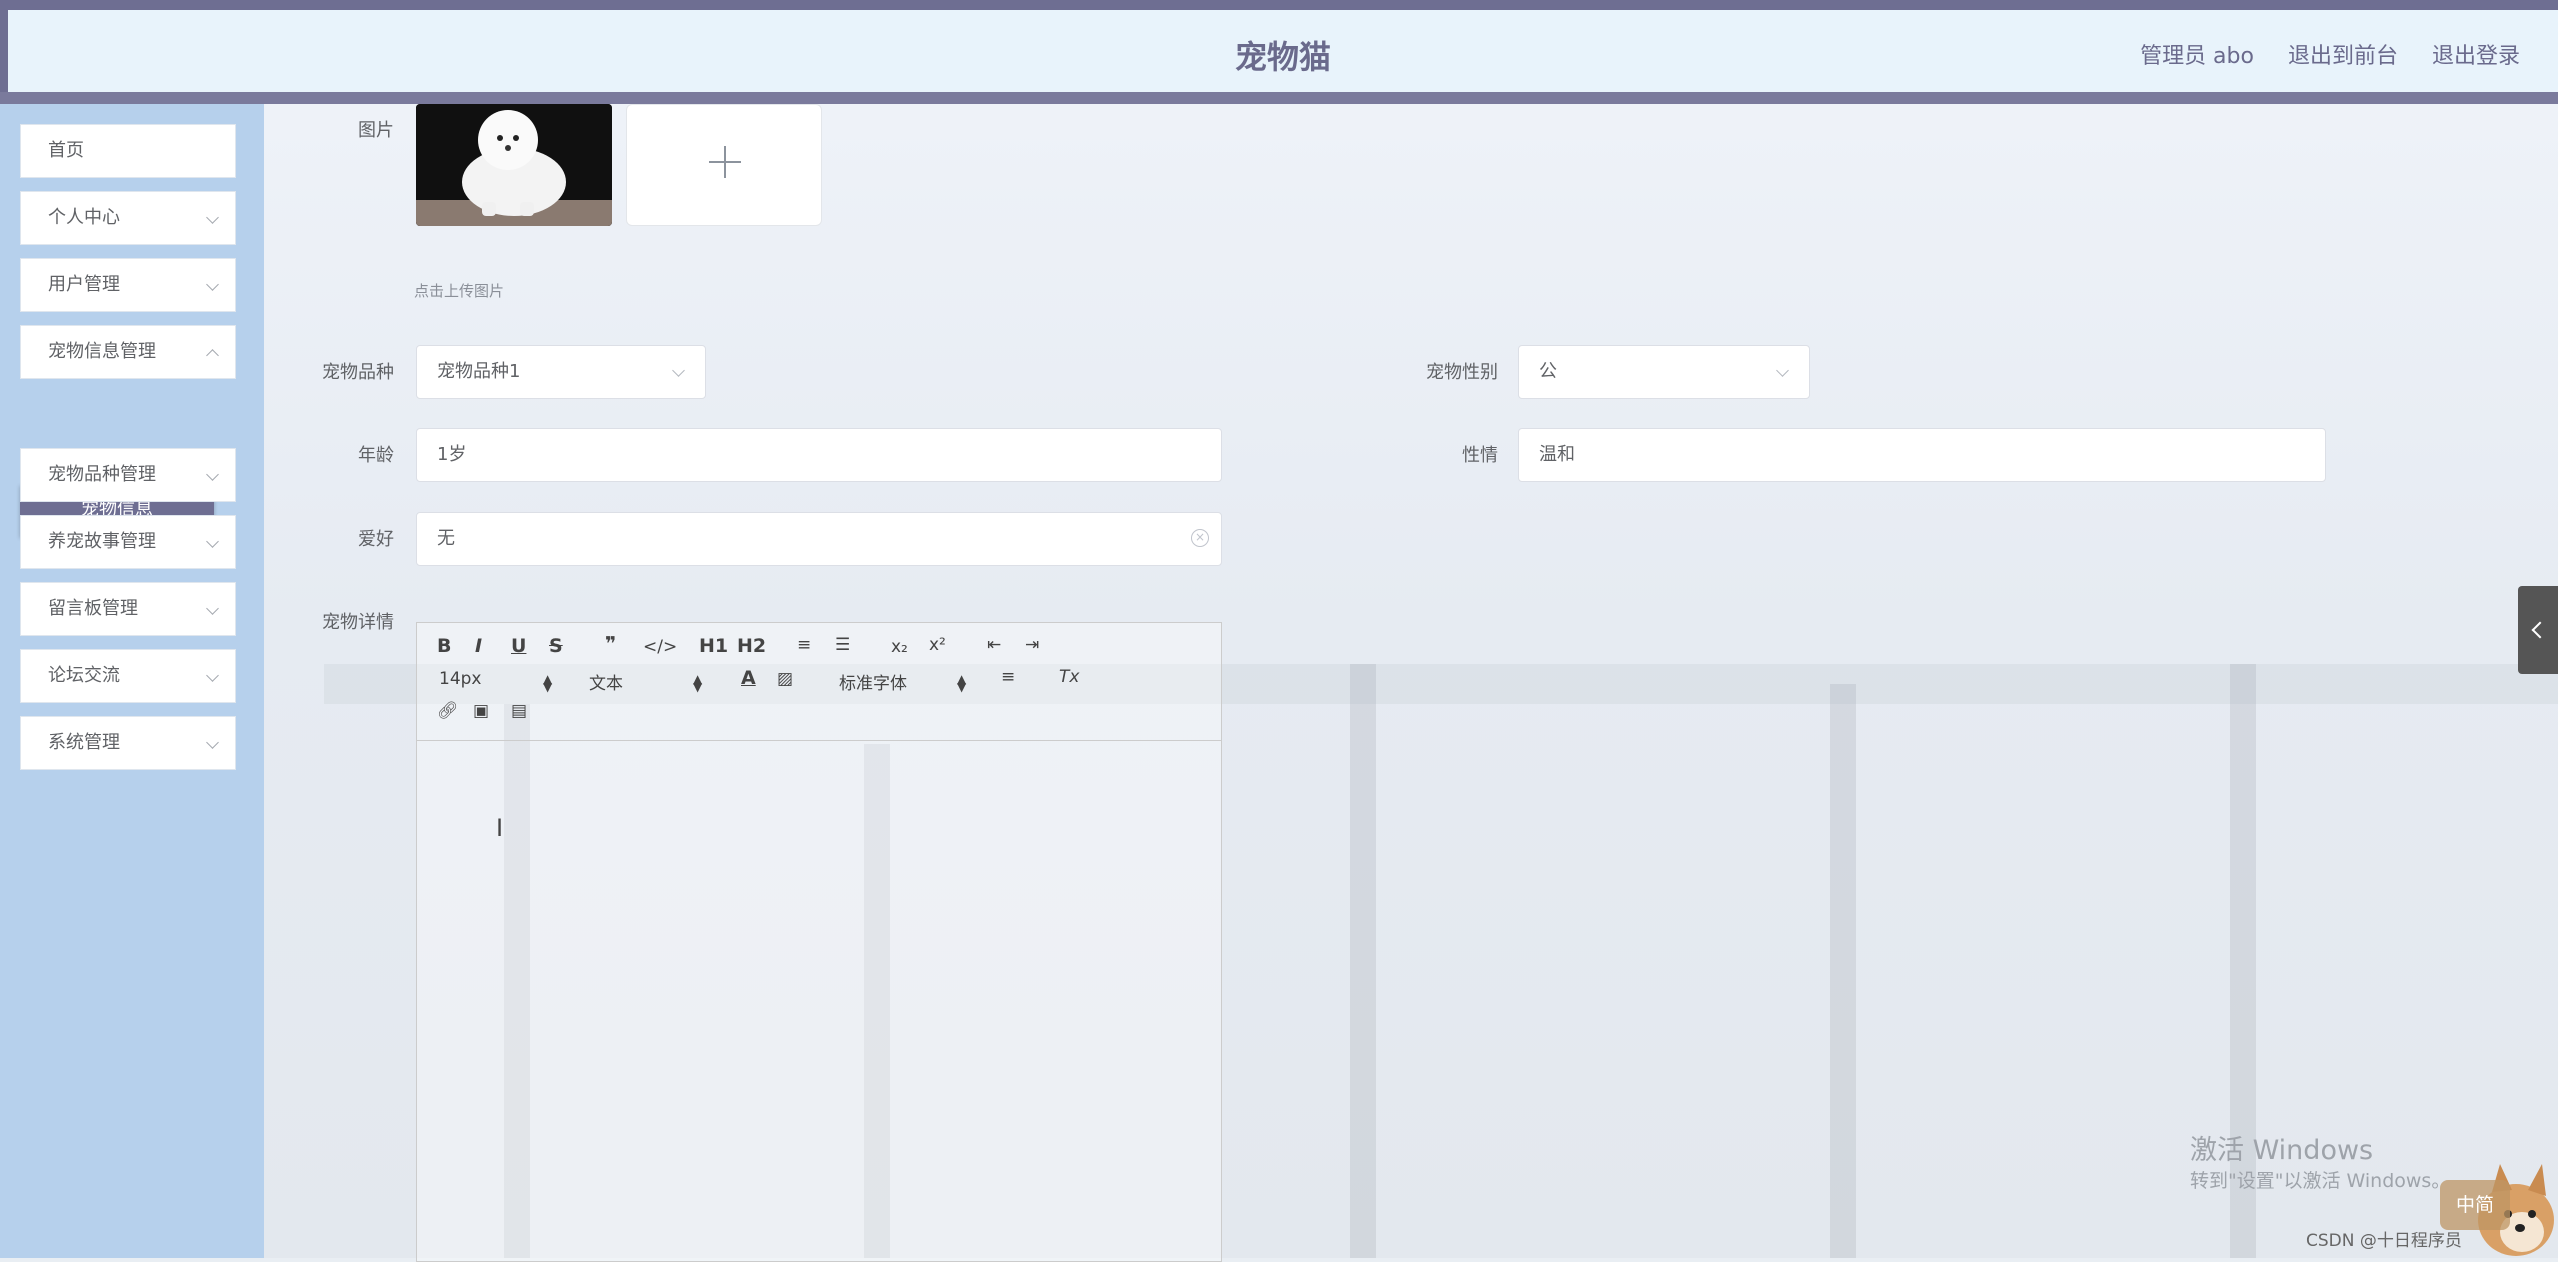 The height and width of the screenshot is (1262, 2558). Describe the element at coordinates (1557, 454) in the screenshot. I see `temper-input-value: 温和` at that location.